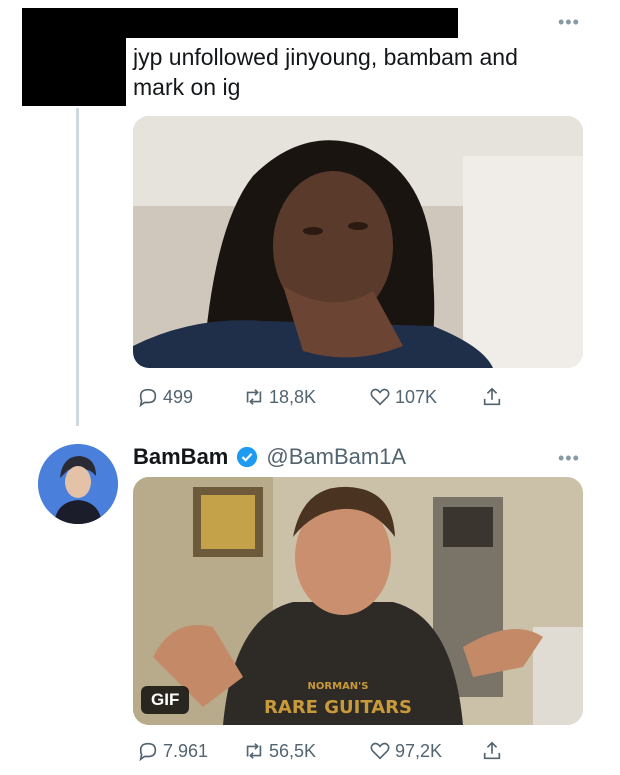 The width and height of the screenshot is (620, 775). Describe the element at coordinates (290, 23) in the screenshot. I see `redacted-author` at that location.